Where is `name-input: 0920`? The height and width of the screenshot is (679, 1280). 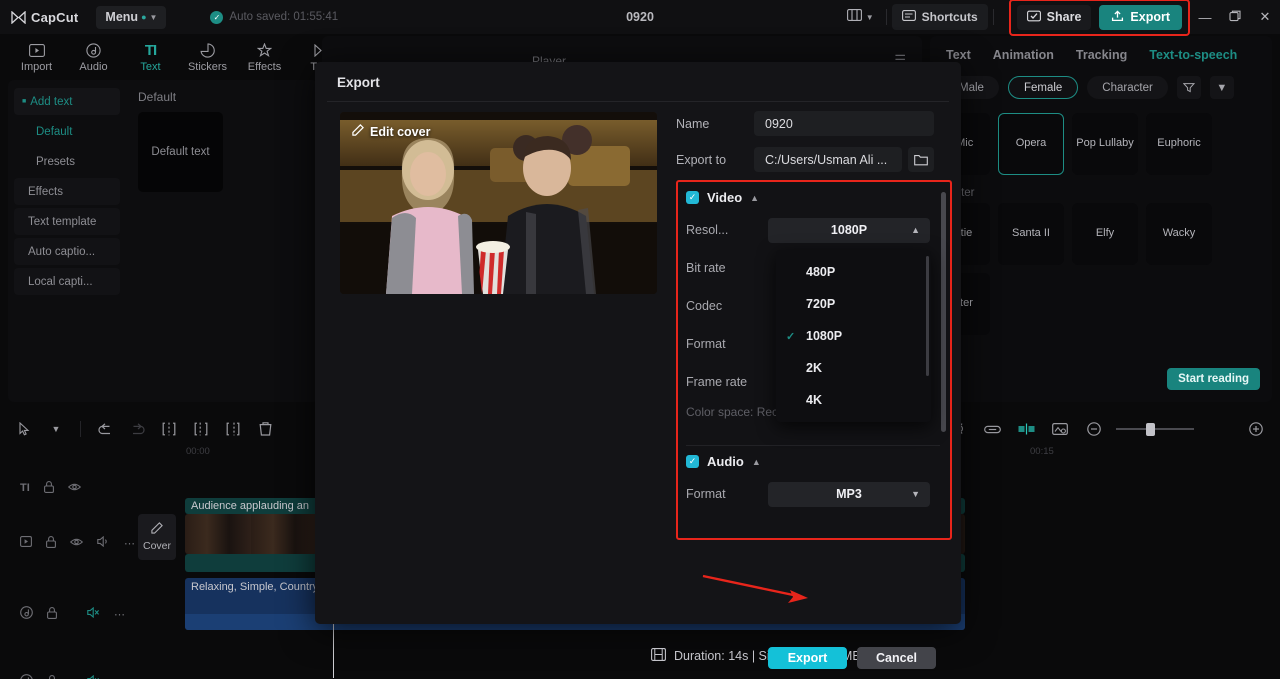 name-input: 0920 is located at coordinates (844, 123).